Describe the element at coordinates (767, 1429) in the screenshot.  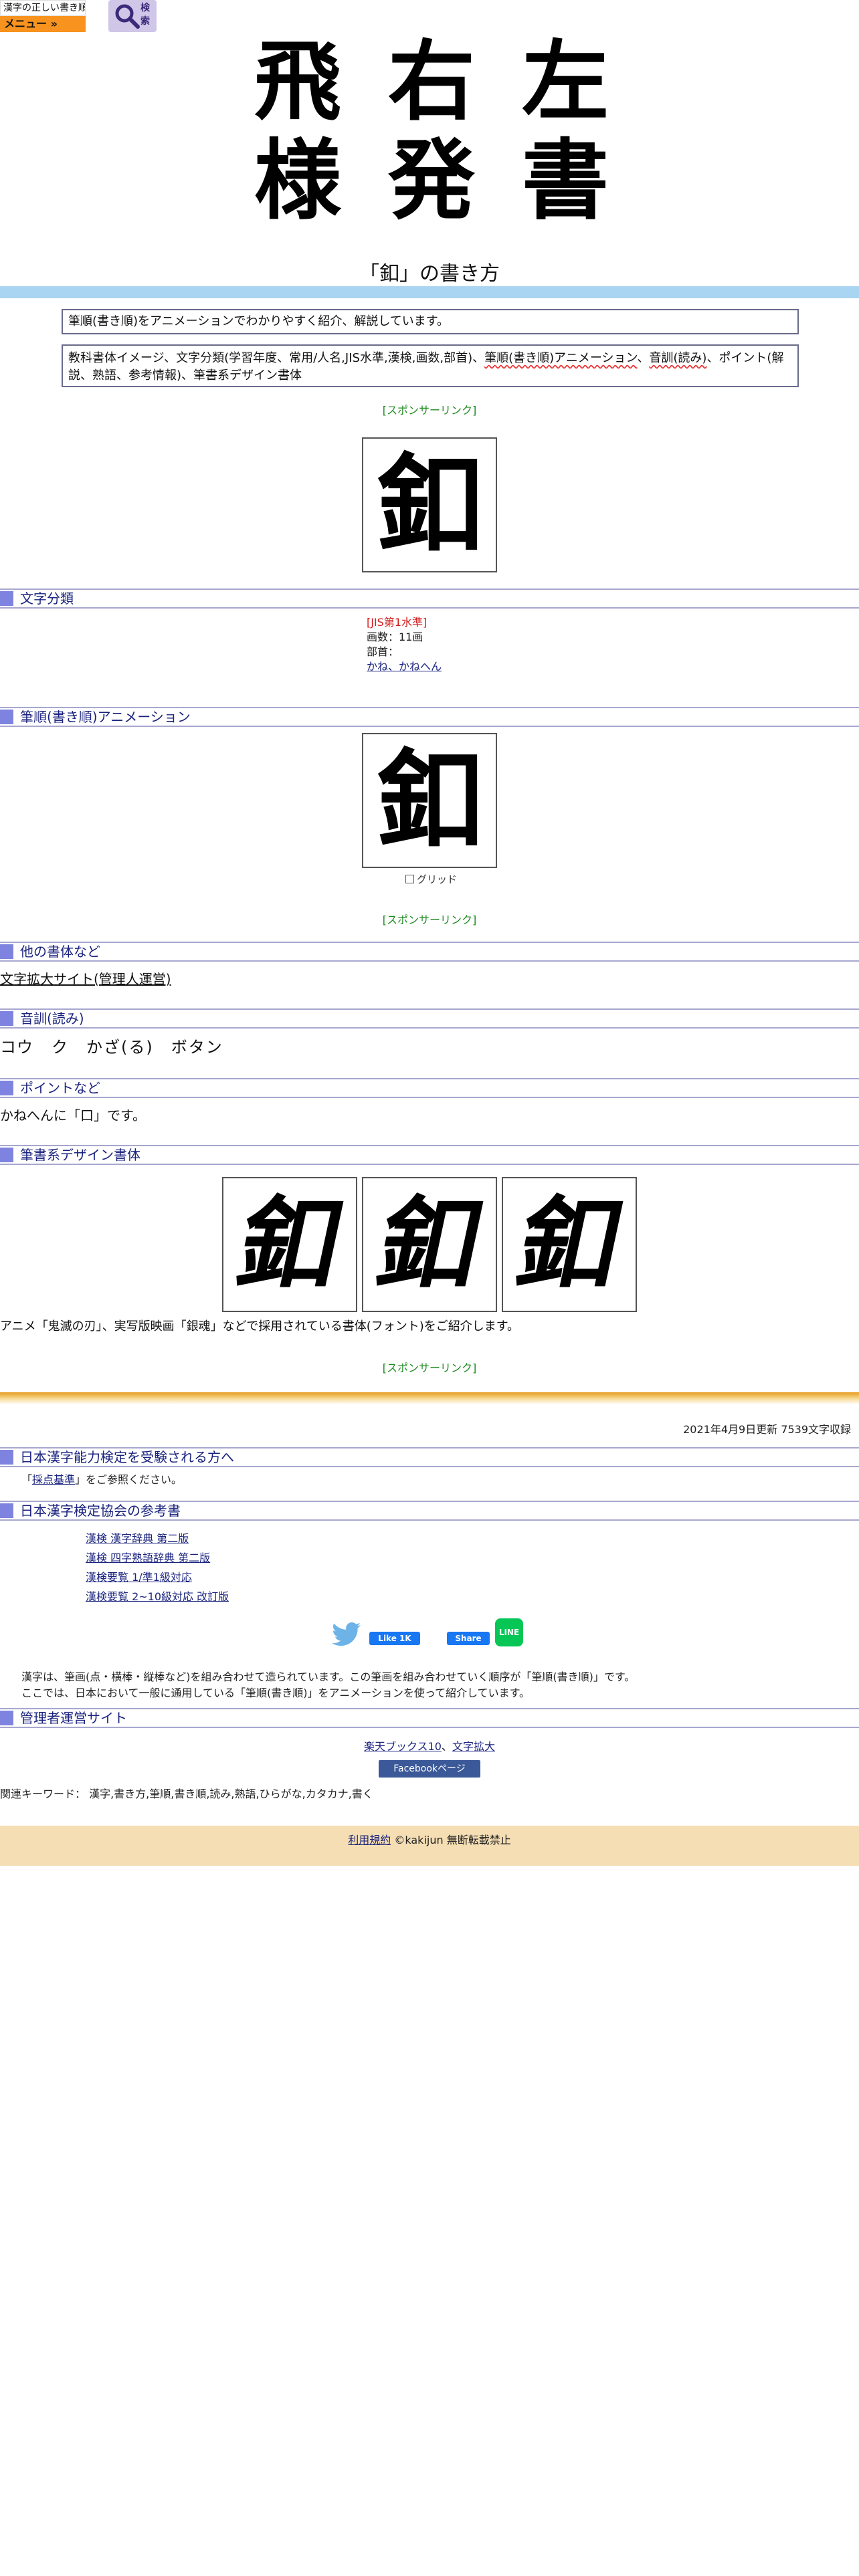
I see `last-updated: 2021年4月9日更新 7539文字収録` at that location.